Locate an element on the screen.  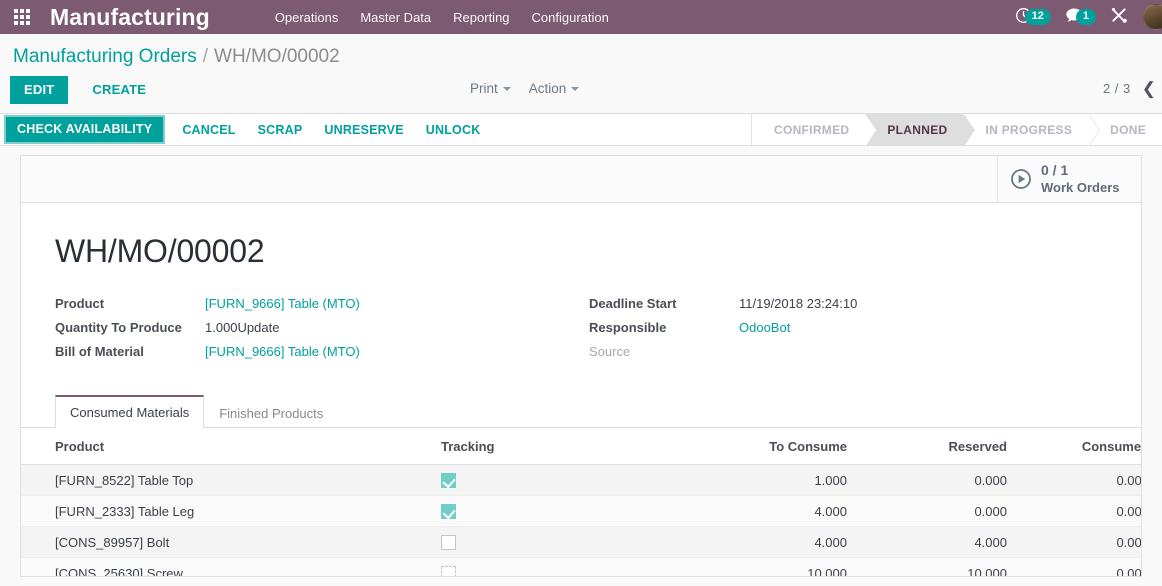
field-bom-row: Bill of Material [FURN_9666] Table (MTO) is located at coordinates (318, 351).